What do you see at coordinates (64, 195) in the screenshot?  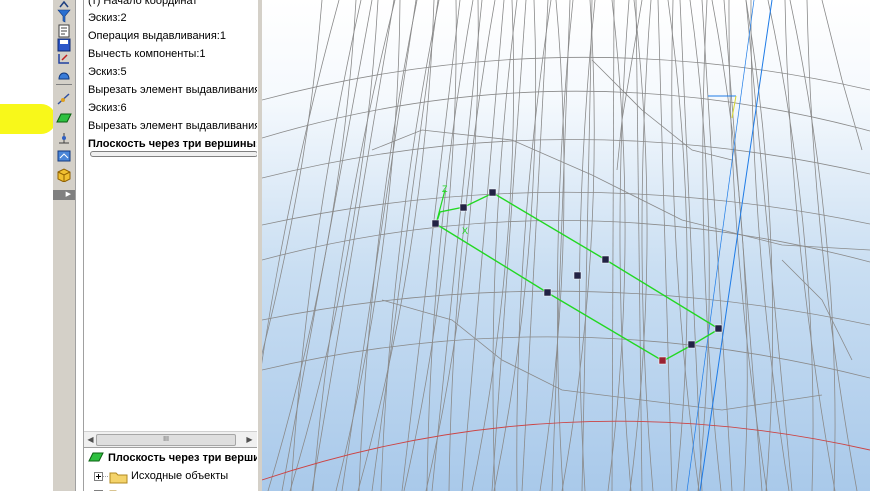 I see `toolbar-expand-button: ▶` at bounding box center [64, 195].